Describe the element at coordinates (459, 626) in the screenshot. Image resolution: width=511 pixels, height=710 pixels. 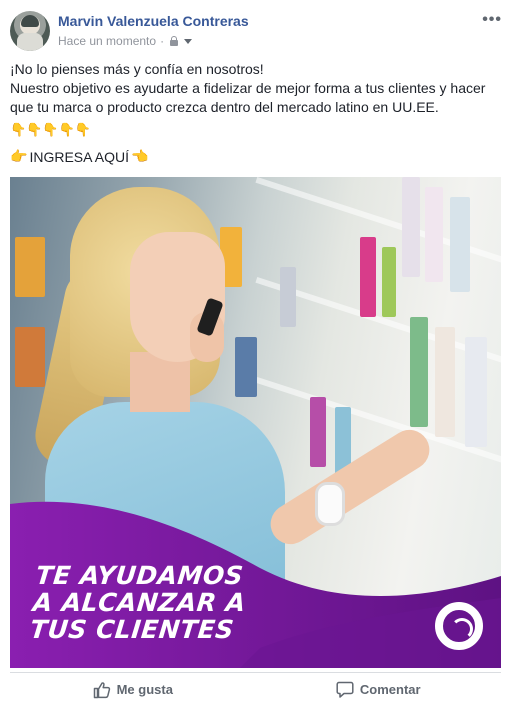
I see `brand-logo-icon` at that location.